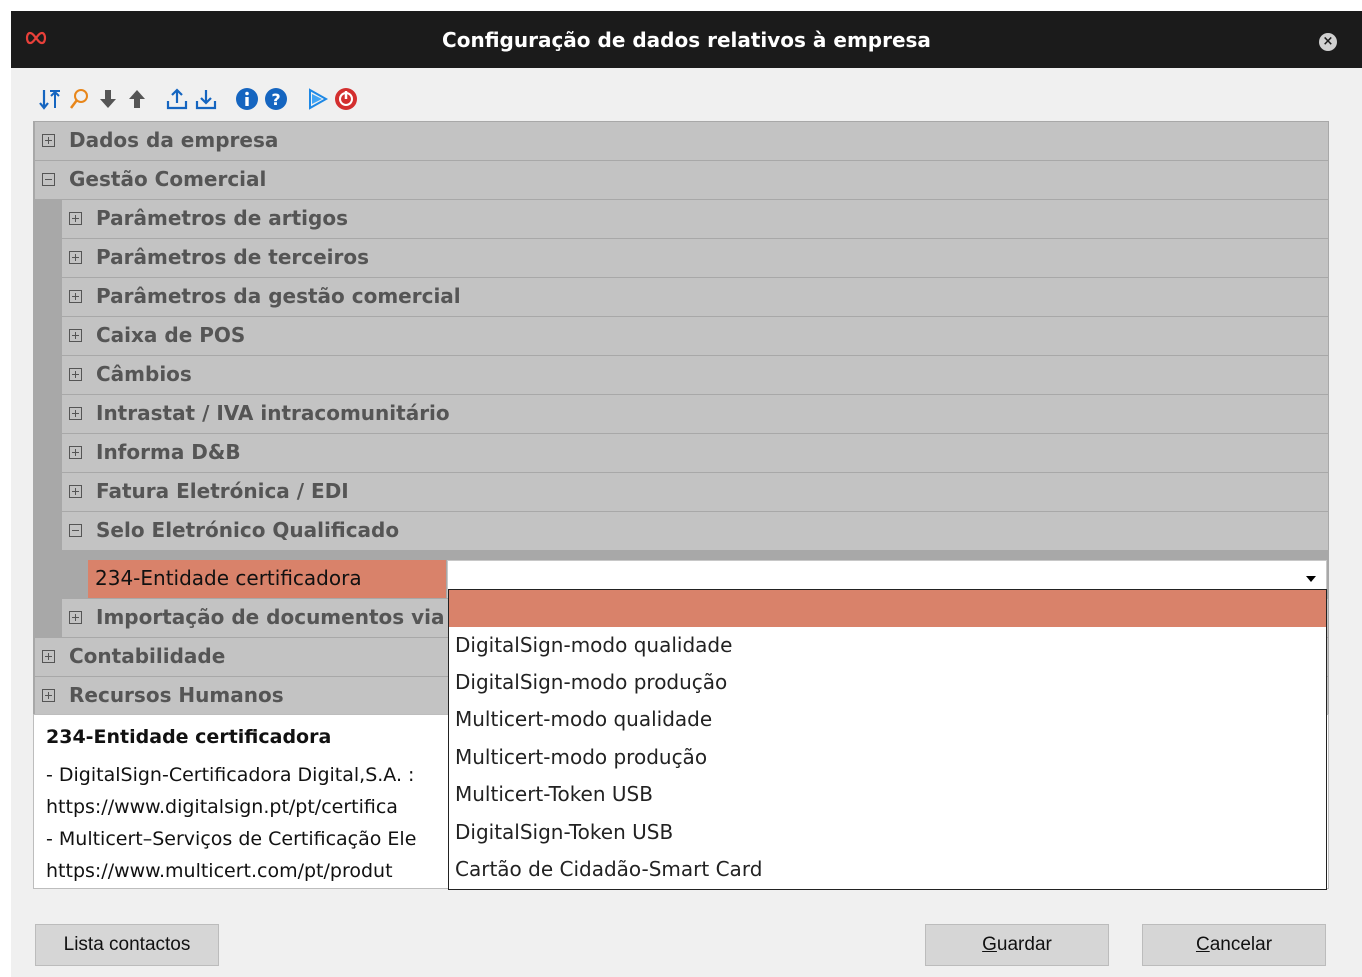 The height and width of the screenshot is (977, 1362). I want to click on info-icon, so click(247, 99).